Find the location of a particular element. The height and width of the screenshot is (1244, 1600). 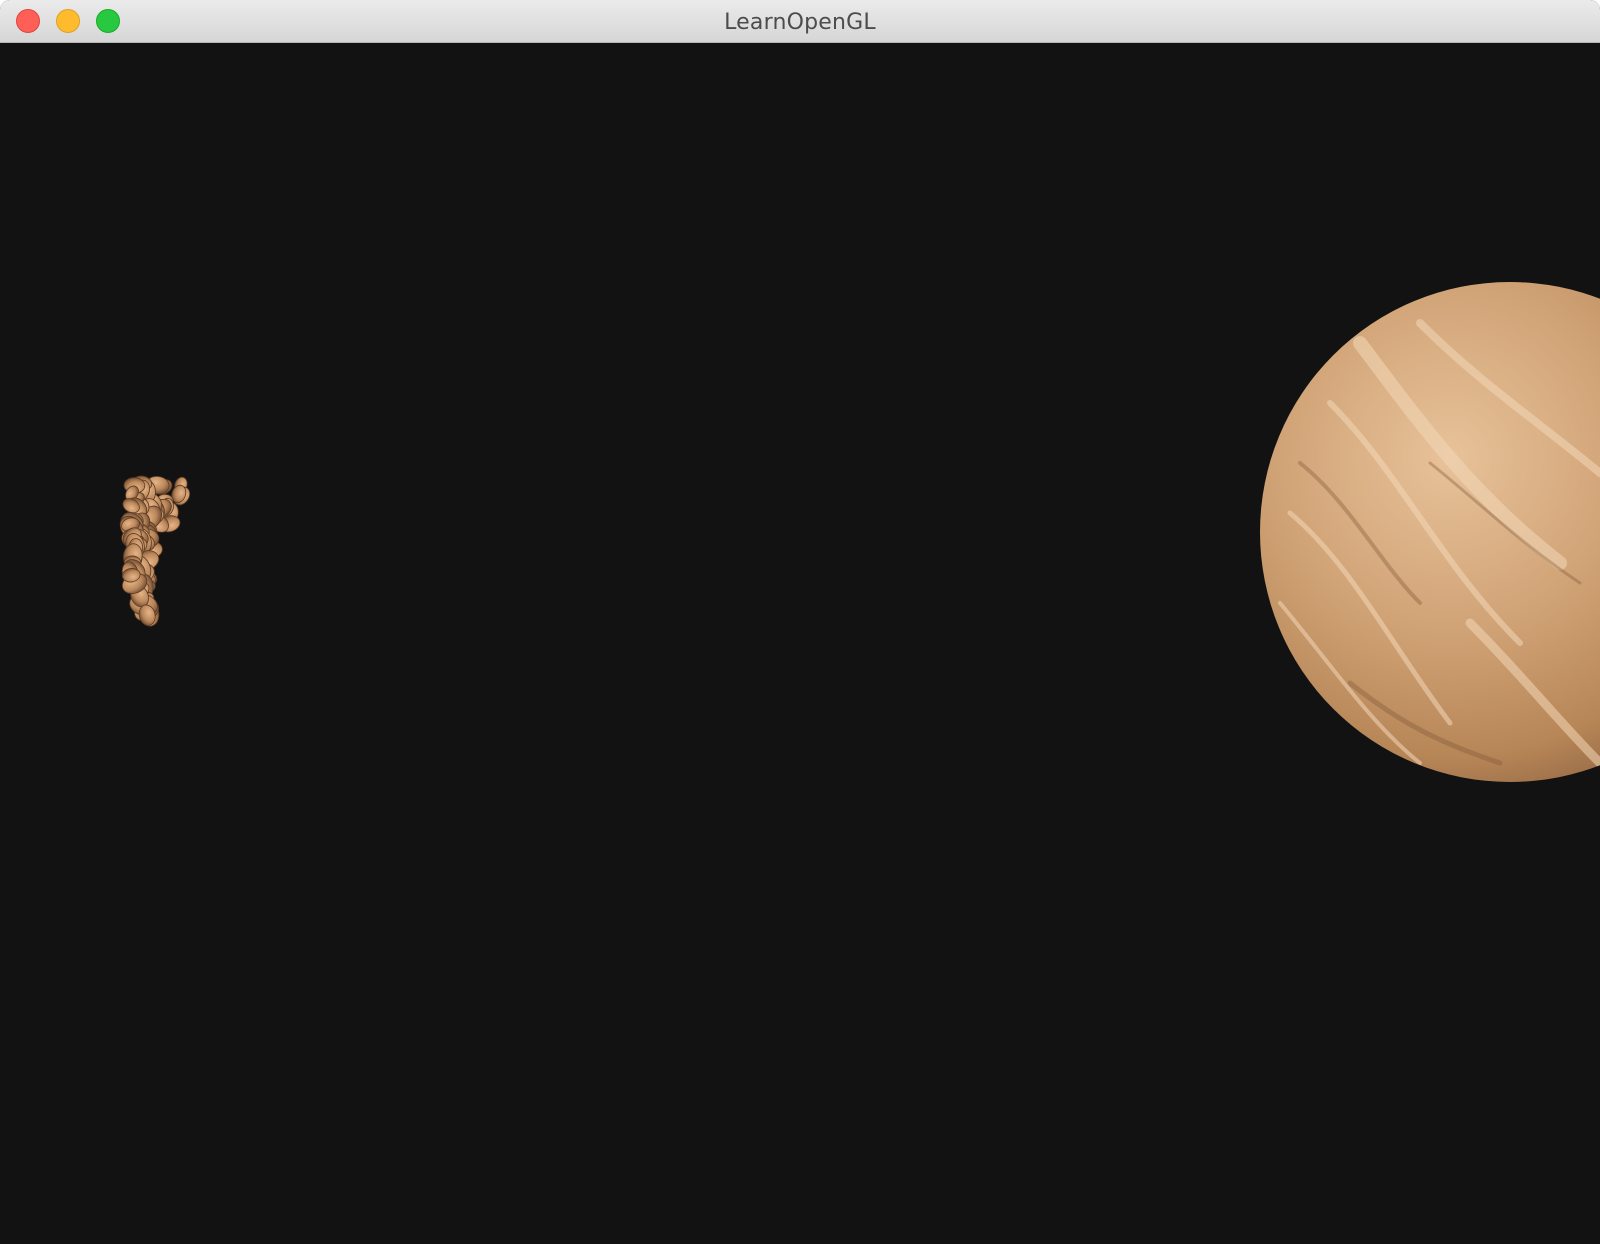

asteroid-ring is located at coordinates (155, 551).